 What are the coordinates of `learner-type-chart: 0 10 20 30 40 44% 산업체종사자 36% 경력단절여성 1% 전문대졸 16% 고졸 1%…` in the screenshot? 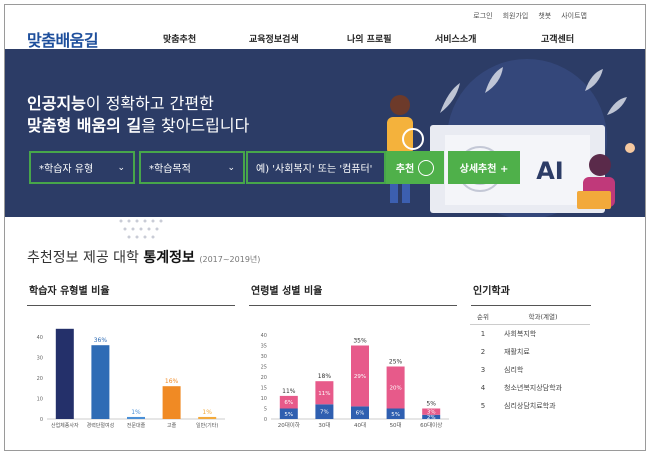 It's located at (131, 378).